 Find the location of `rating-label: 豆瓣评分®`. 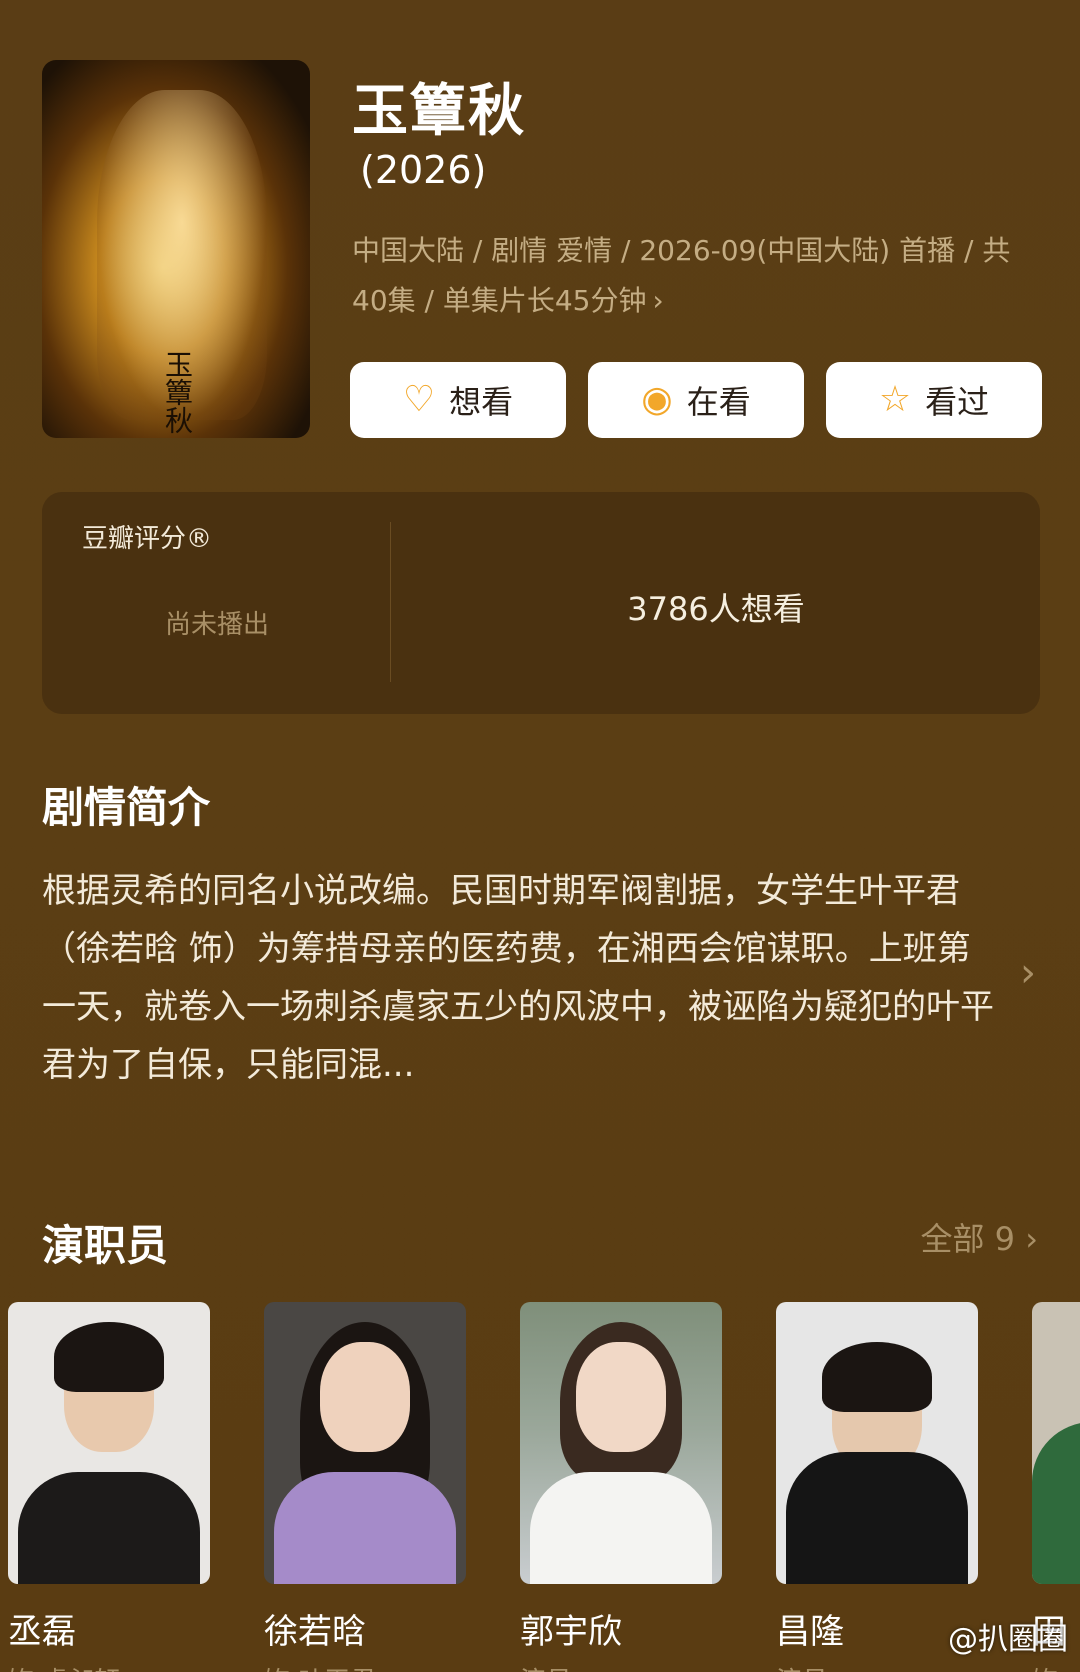

rating-label: 豆瓣评分® is located at coordinates (147, 539).